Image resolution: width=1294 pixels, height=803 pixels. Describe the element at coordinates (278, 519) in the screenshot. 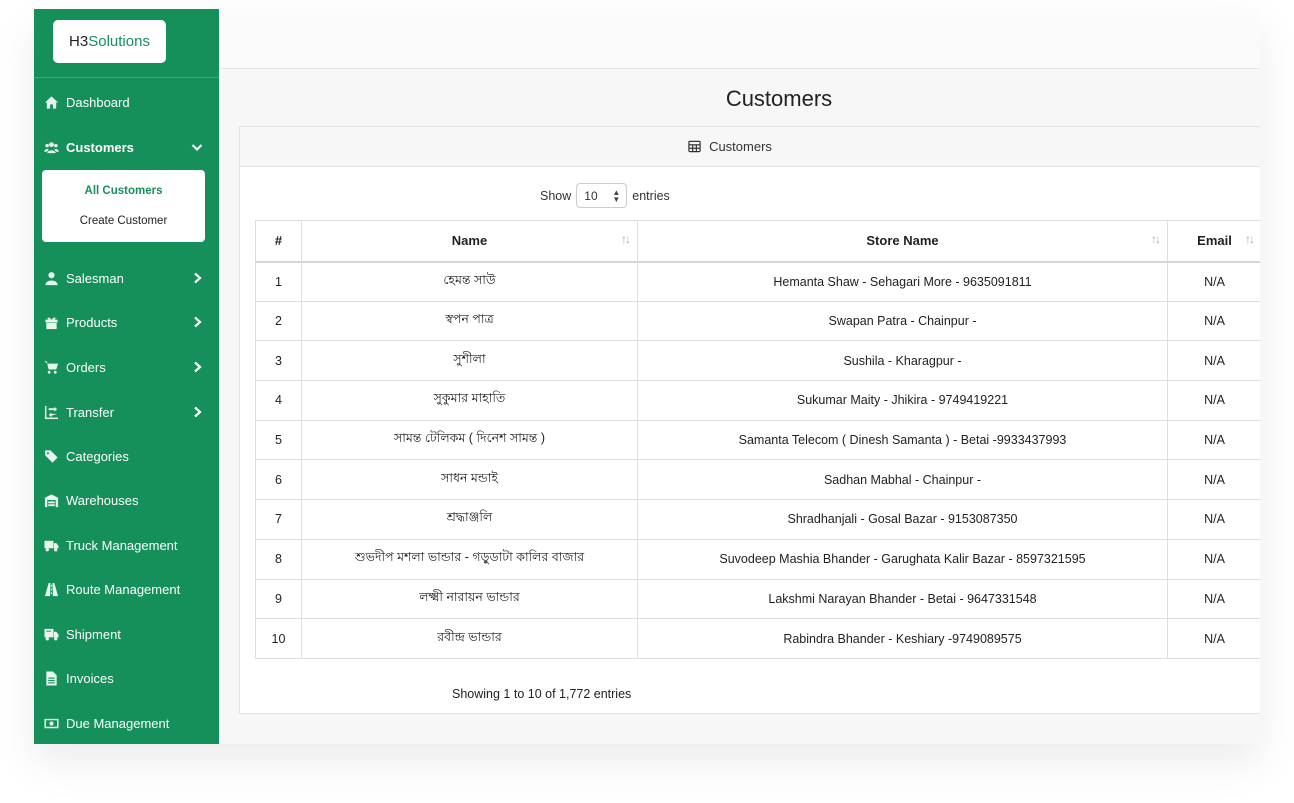

I see `cell-number: 7` at that location.